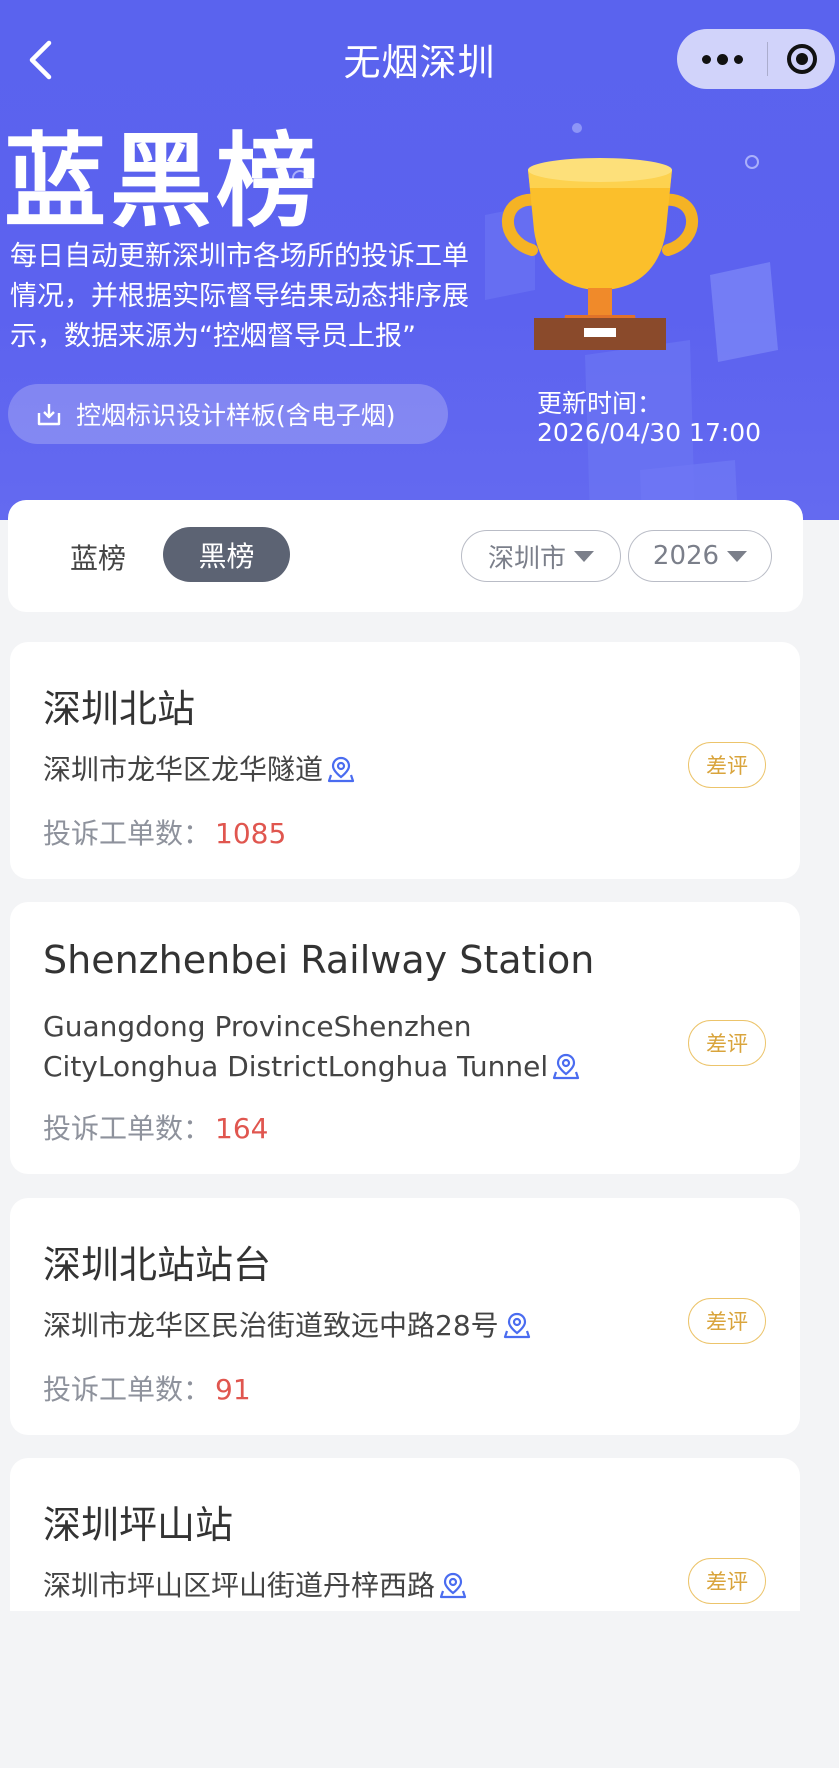  Describe the element at coordinates (686, 556) in the screenshot. I see `year-select-value: 2026` at that location.